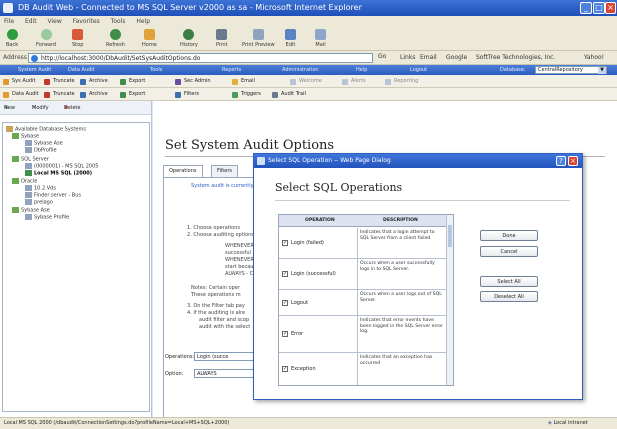  What do you see at coordinates (118, 21) in the screenshot?
I see `menu-tools: Tools` at bounding box center [118, 21].